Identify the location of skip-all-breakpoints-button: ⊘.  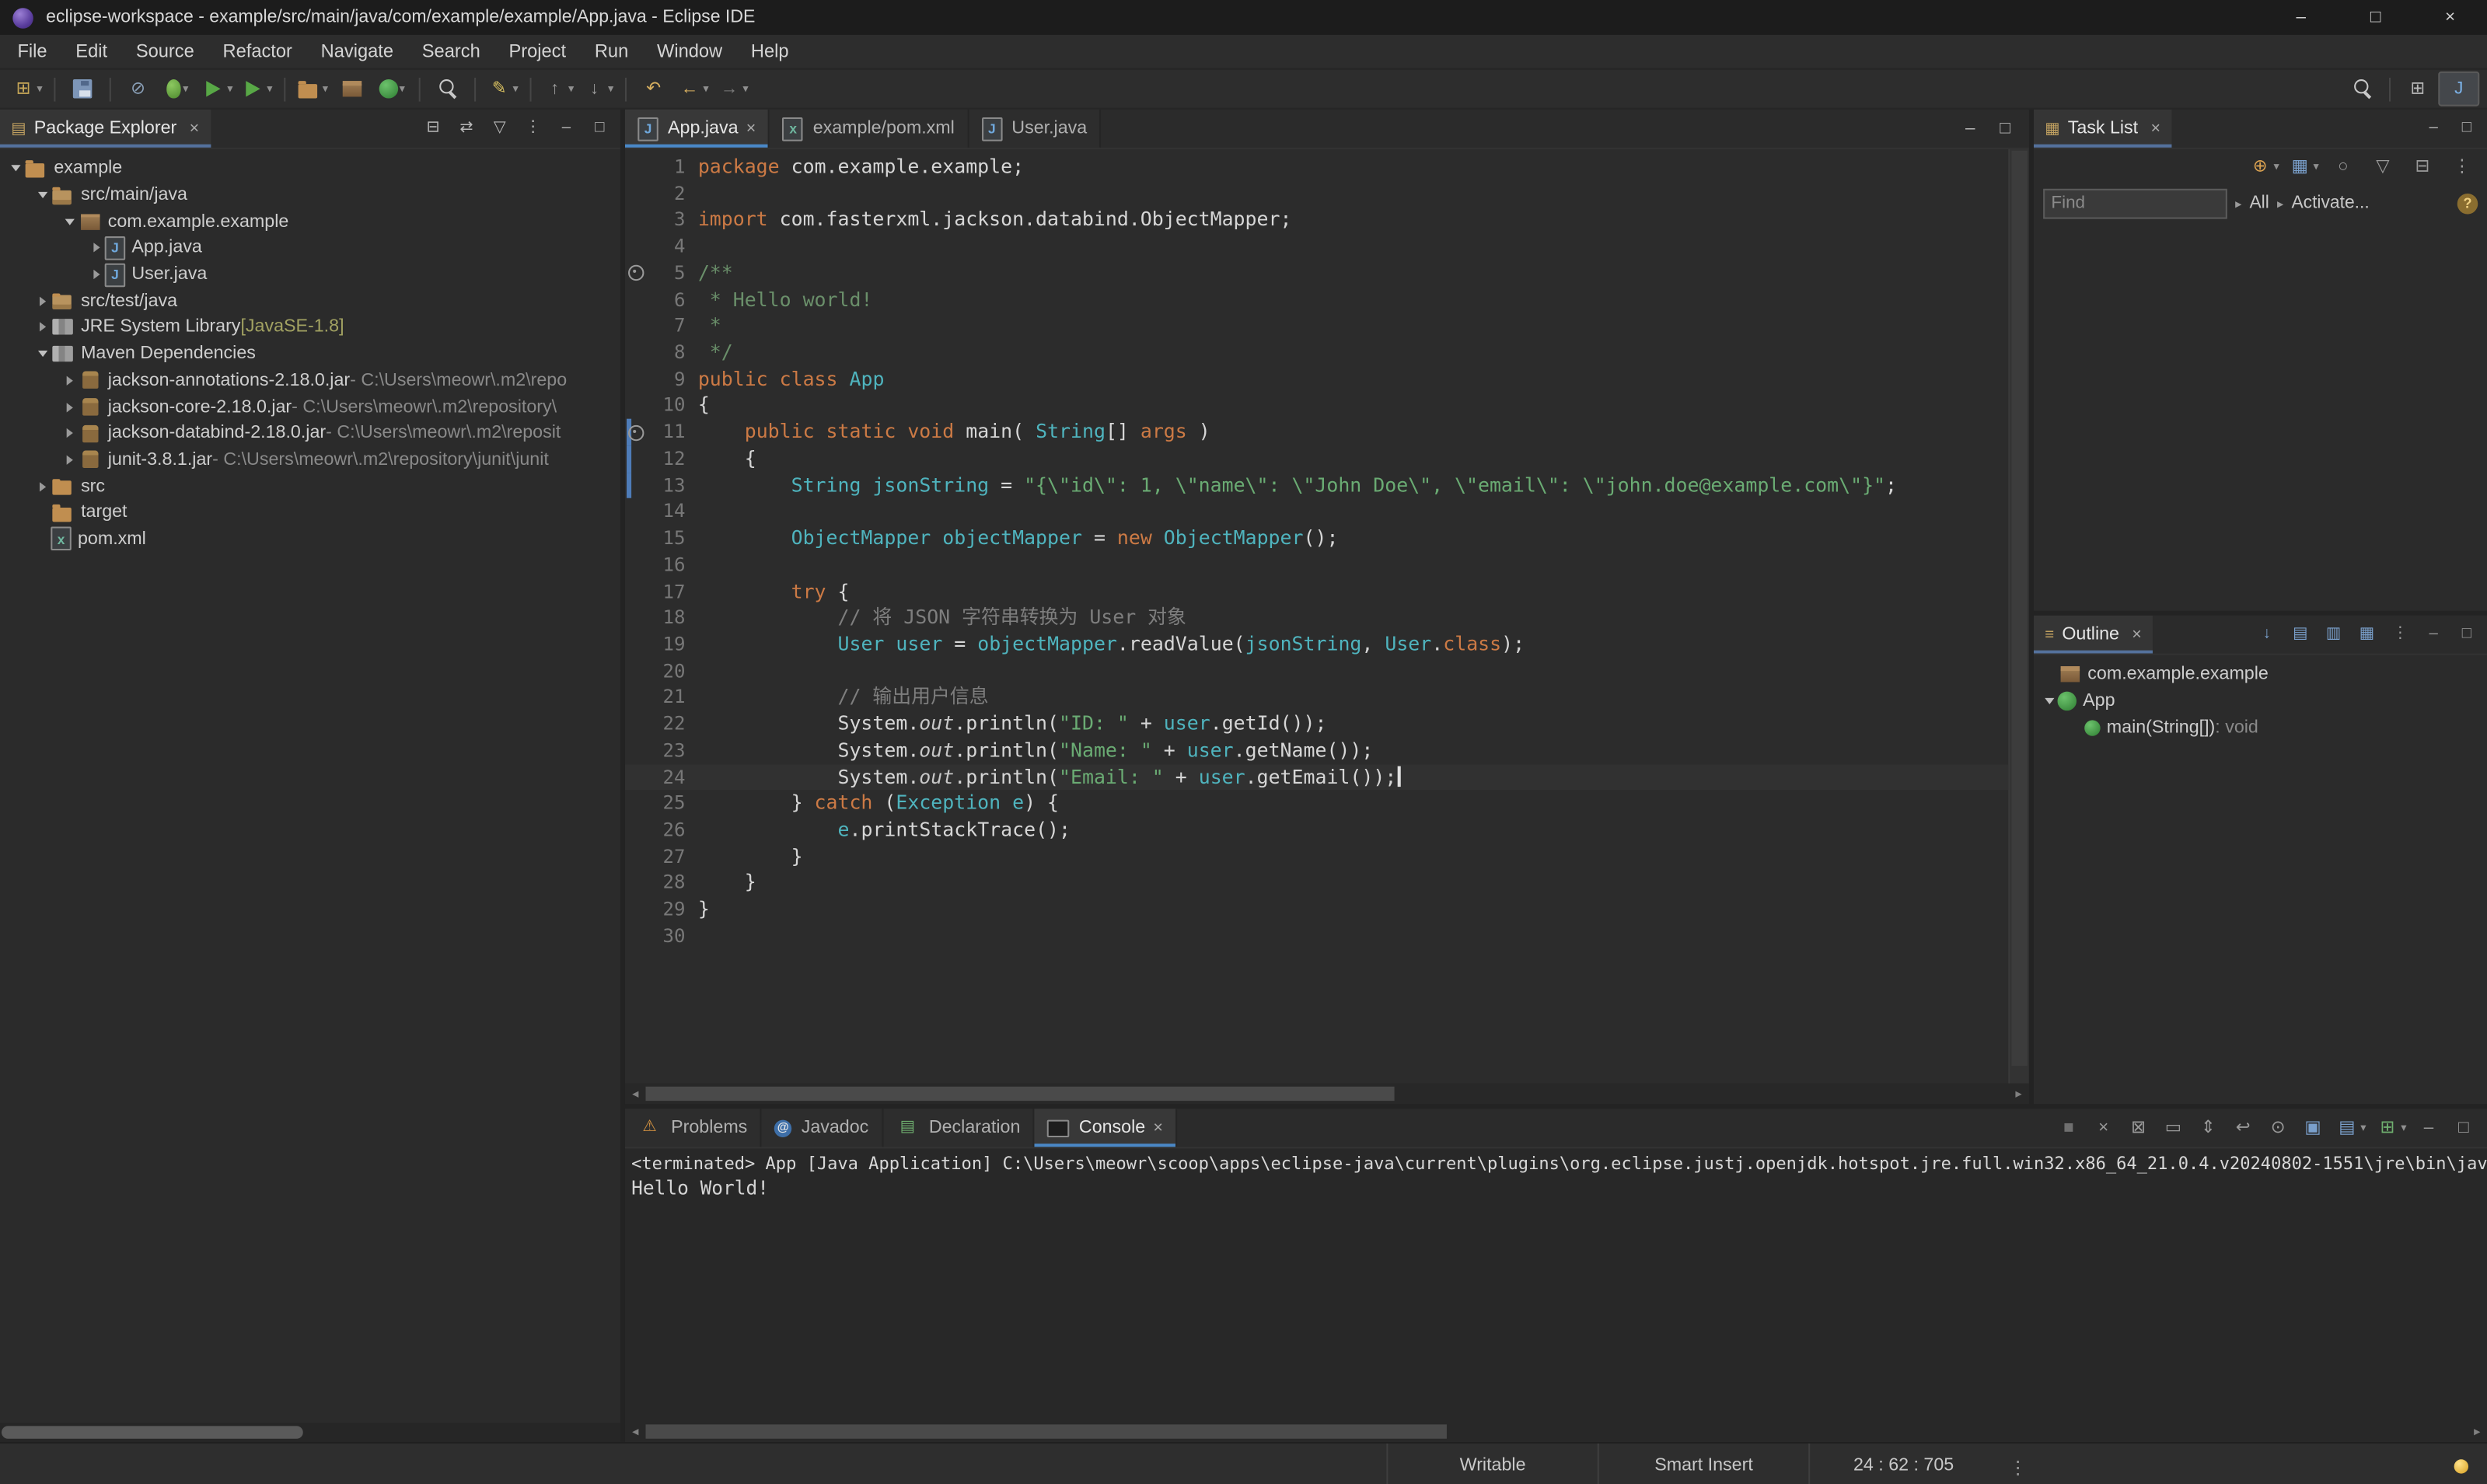
(138, 89).